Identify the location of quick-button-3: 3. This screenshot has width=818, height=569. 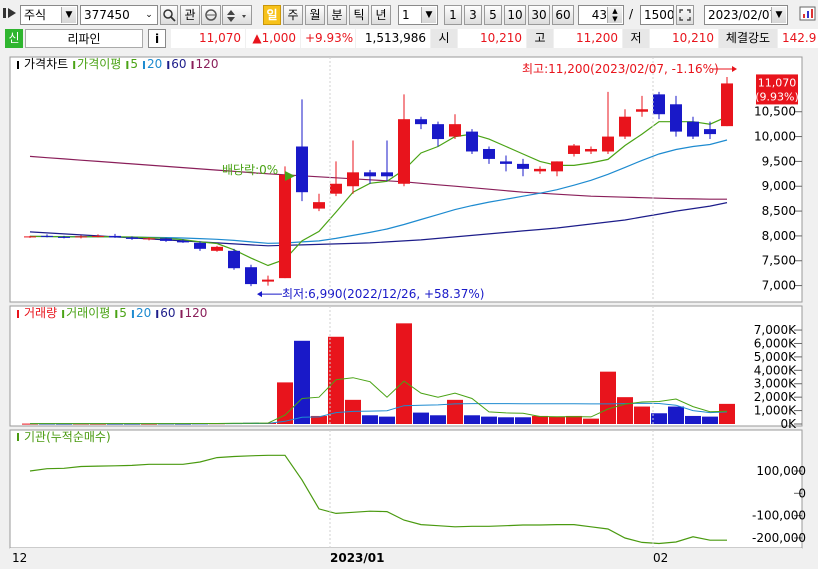
(473, 15).